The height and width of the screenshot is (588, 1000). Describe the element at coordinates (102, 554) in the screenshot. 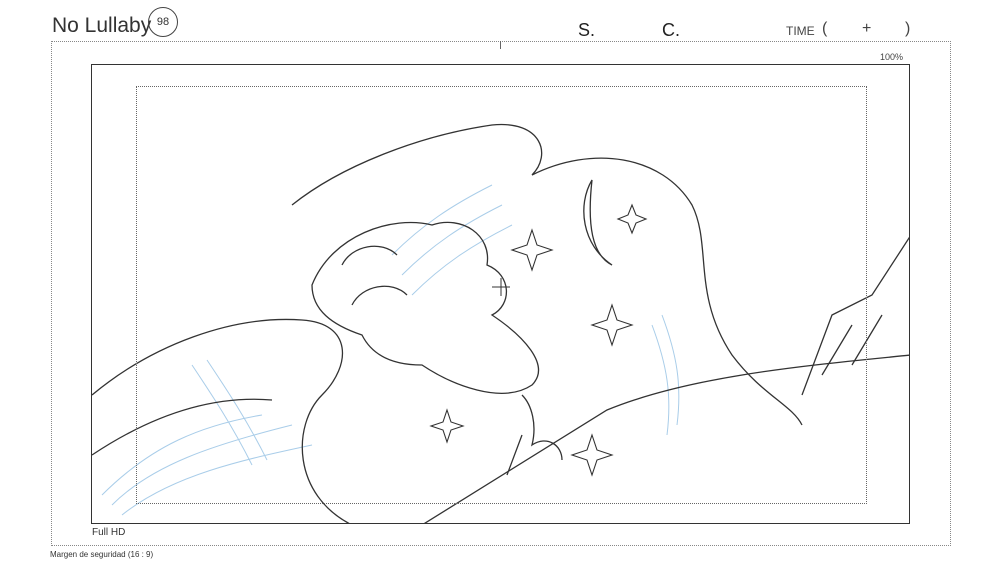

I see `safety-margin-label: Margen de seguridad (16 : 9)` at that location.